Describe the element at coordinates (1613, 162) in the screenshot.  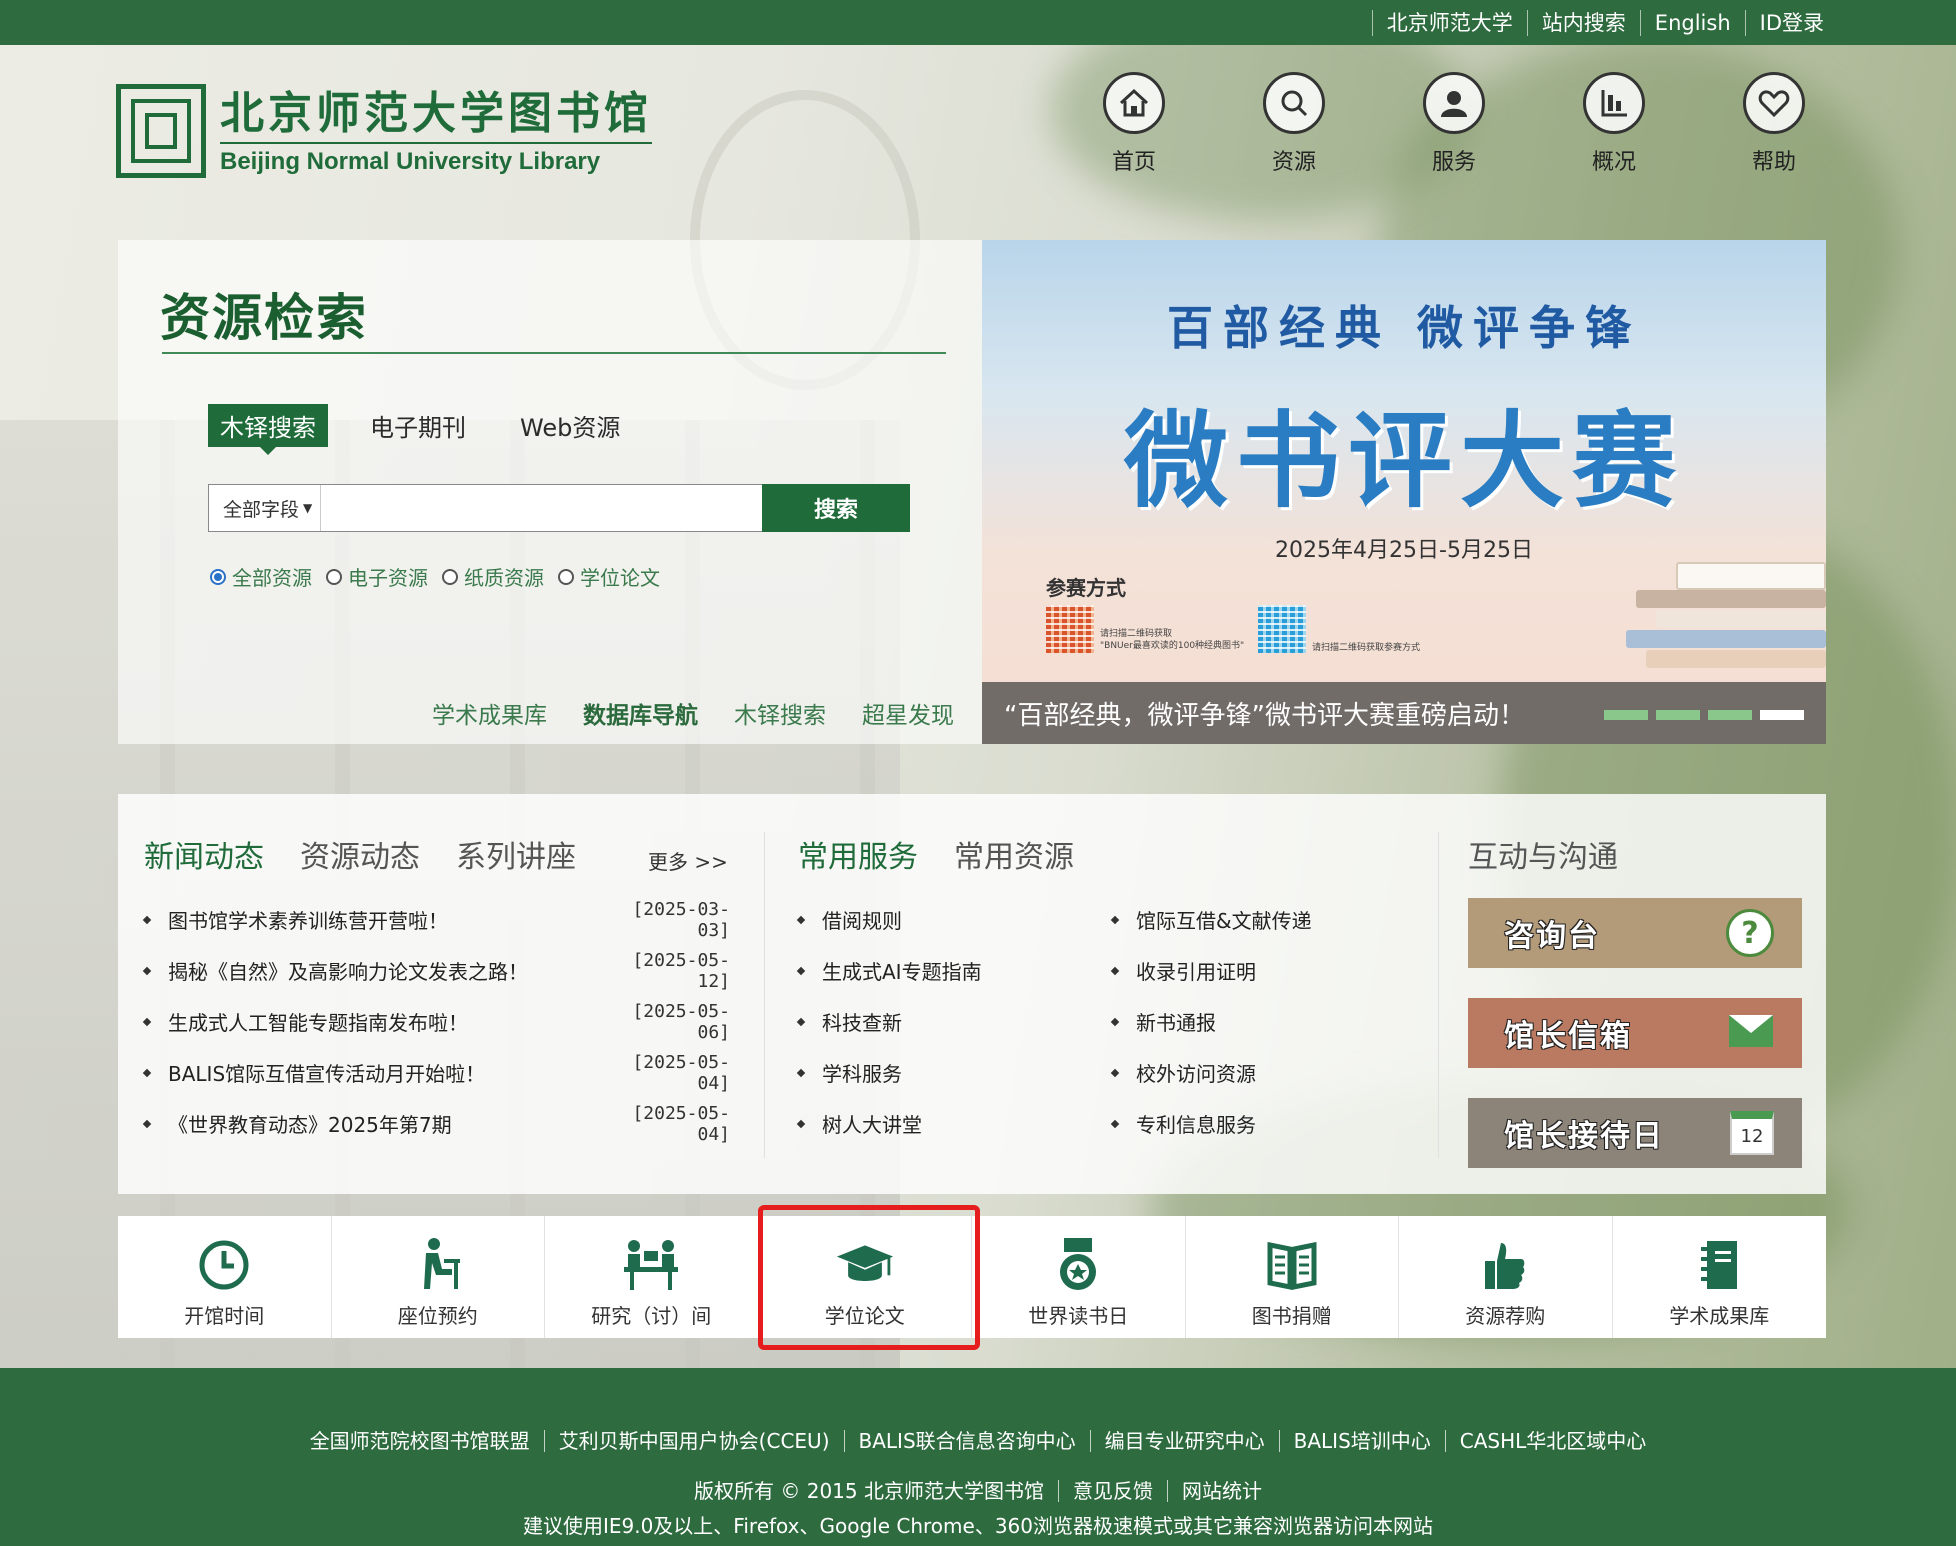
I see `nav-overview-label: 概况` at that location.